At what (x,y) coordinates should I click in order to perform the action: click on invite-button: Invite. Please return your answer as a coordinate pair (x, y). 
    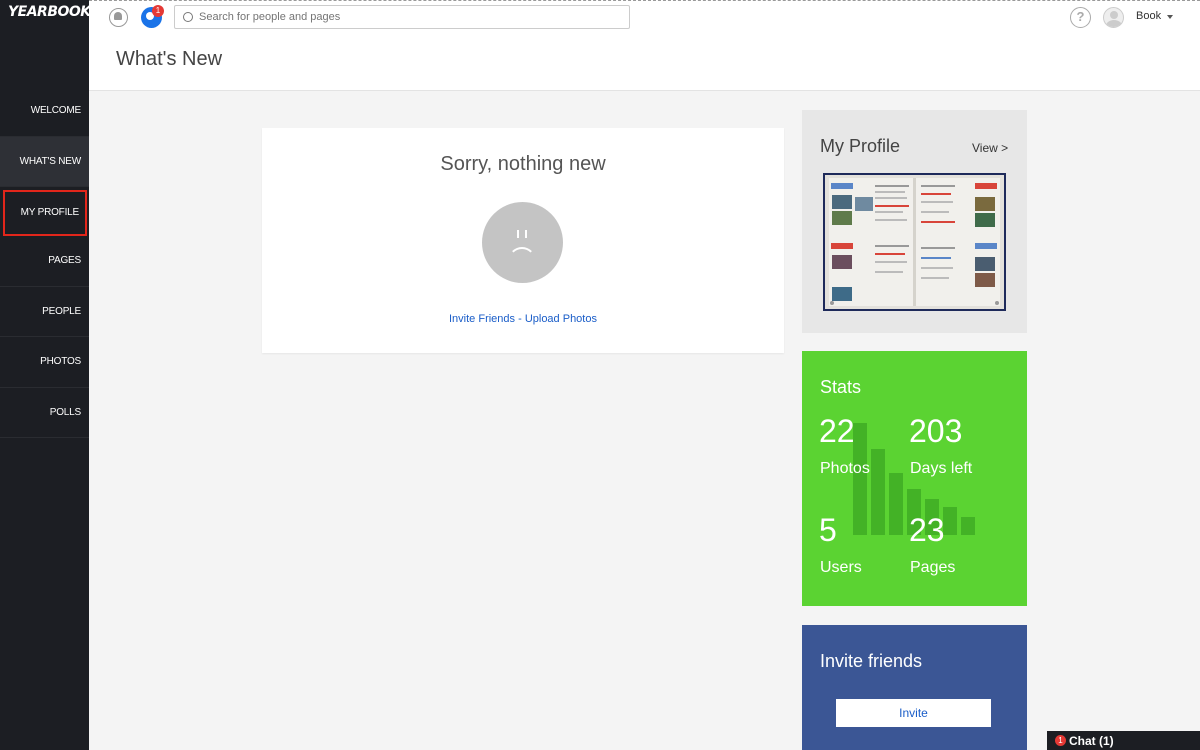
    Looking at the image, I should click on (913, 713).